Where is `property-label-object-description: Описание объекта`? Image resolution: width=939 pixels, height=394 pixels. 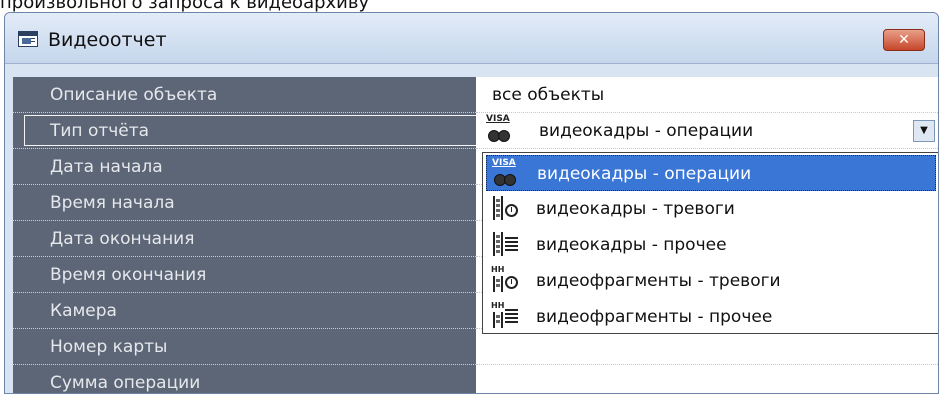
property-label-object-description: Описание объекта is located at coordinates (244, 95).